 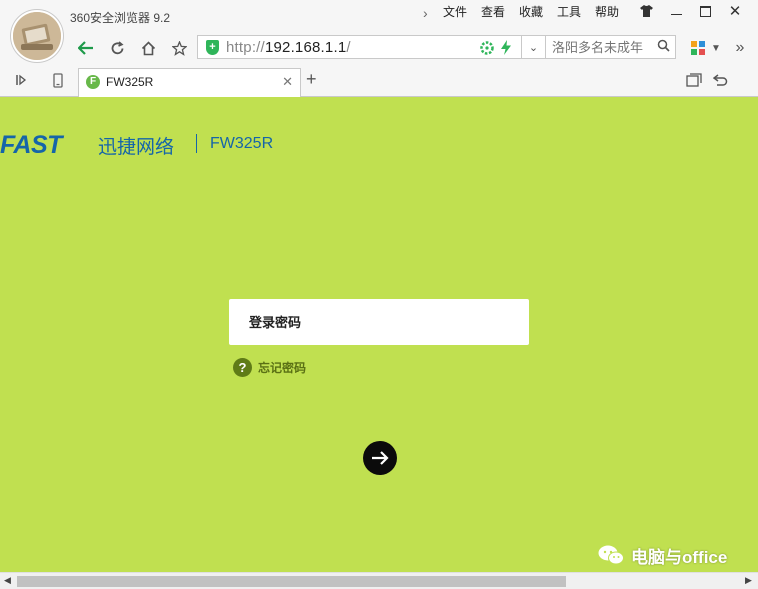 I want to click on sidebar-toggle-button, so click(x=21, y=80).